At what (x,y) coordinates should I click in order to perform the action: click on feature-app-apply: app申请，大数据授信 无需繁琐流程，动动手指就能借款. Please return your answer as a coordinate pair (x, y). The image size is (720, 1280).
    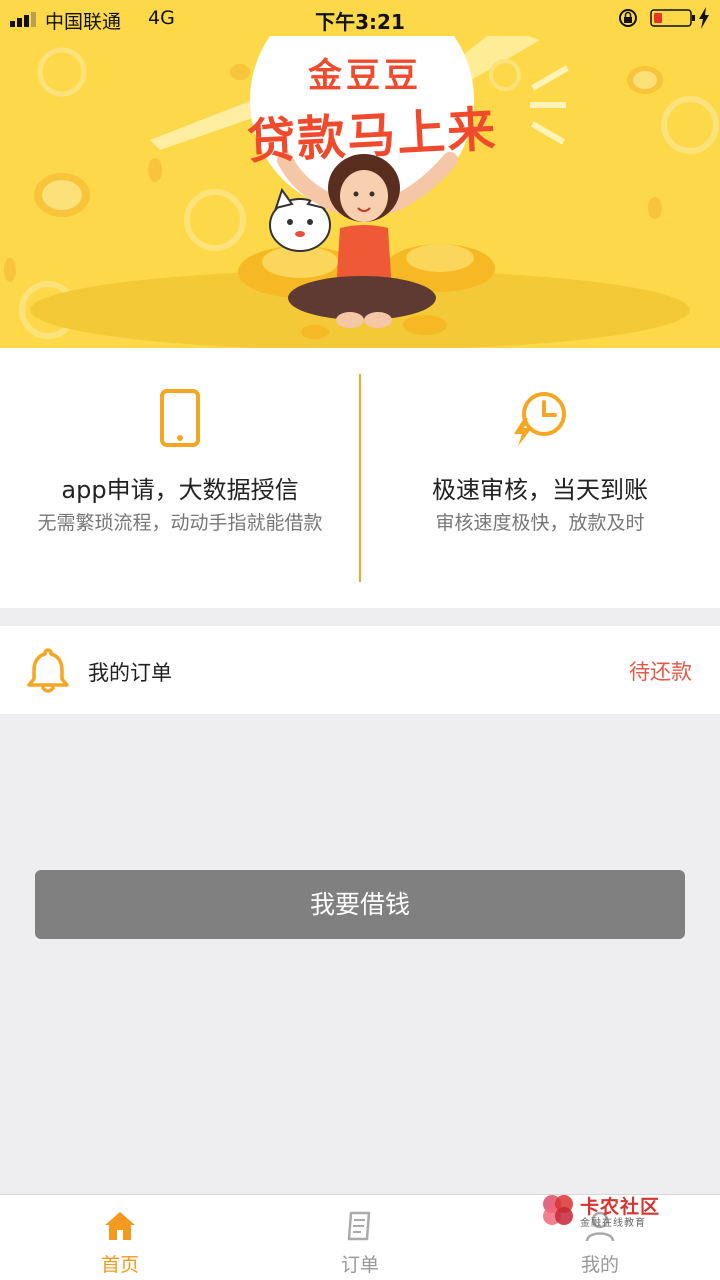
    Looking at the image, I should click on (180, 478).